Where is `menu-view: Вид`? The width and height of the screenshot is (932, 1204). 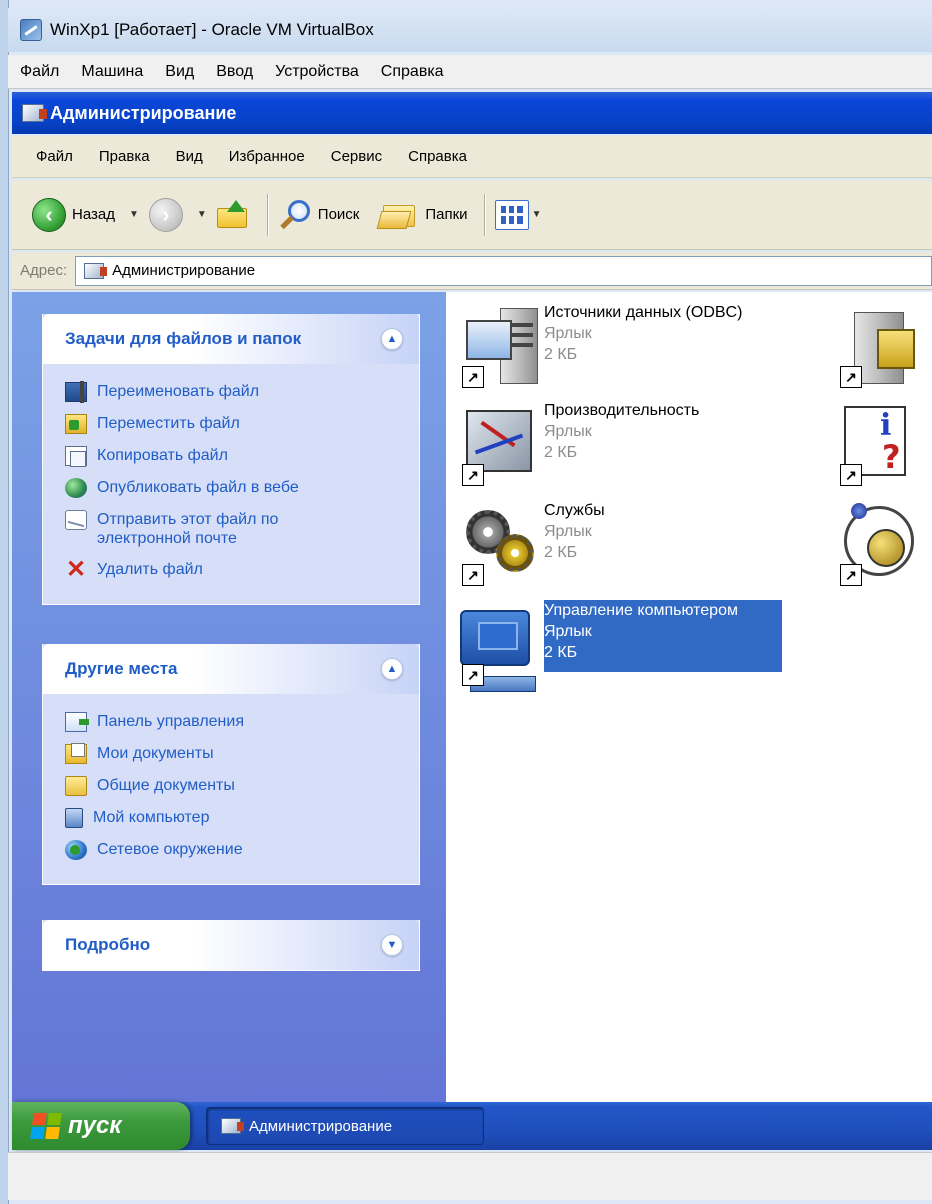
menu-view: Вид is located at coordinates (189, 156).